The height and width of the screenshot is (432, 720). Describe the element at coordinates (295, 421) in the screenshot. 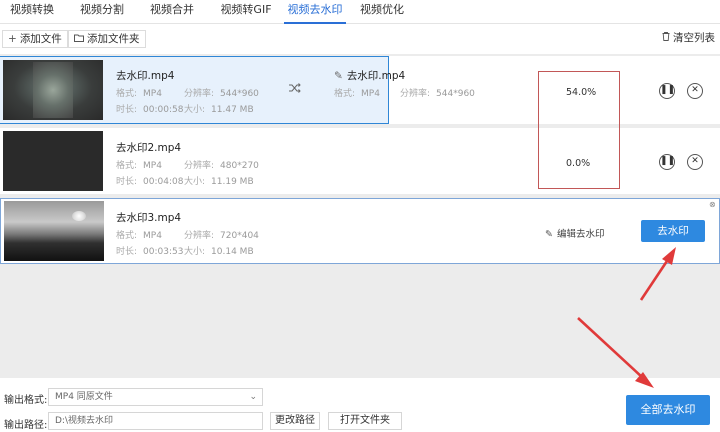

I see `change-path-button: 更改路径` at that location.